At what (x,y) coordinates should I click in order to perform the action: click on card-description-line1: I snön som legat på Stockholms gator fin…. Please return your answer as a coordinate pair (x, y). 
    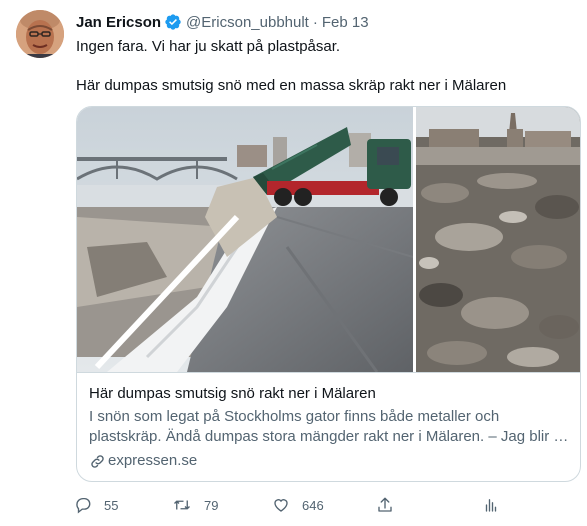
    Looking at the image, I should click on (294, 416).